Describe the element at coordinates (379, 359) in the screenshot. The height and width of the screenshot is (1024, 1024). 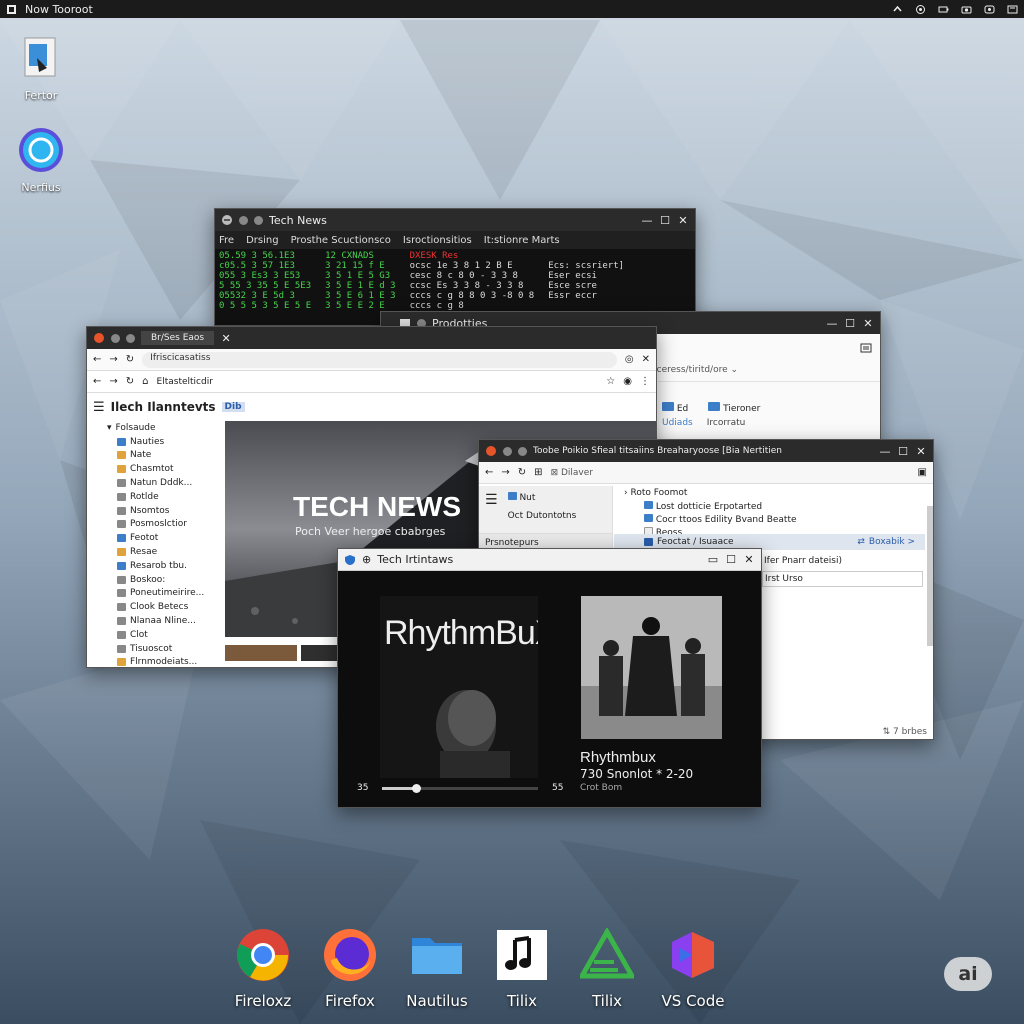
I see `url-input: Ifriscicasatiss` at that location.